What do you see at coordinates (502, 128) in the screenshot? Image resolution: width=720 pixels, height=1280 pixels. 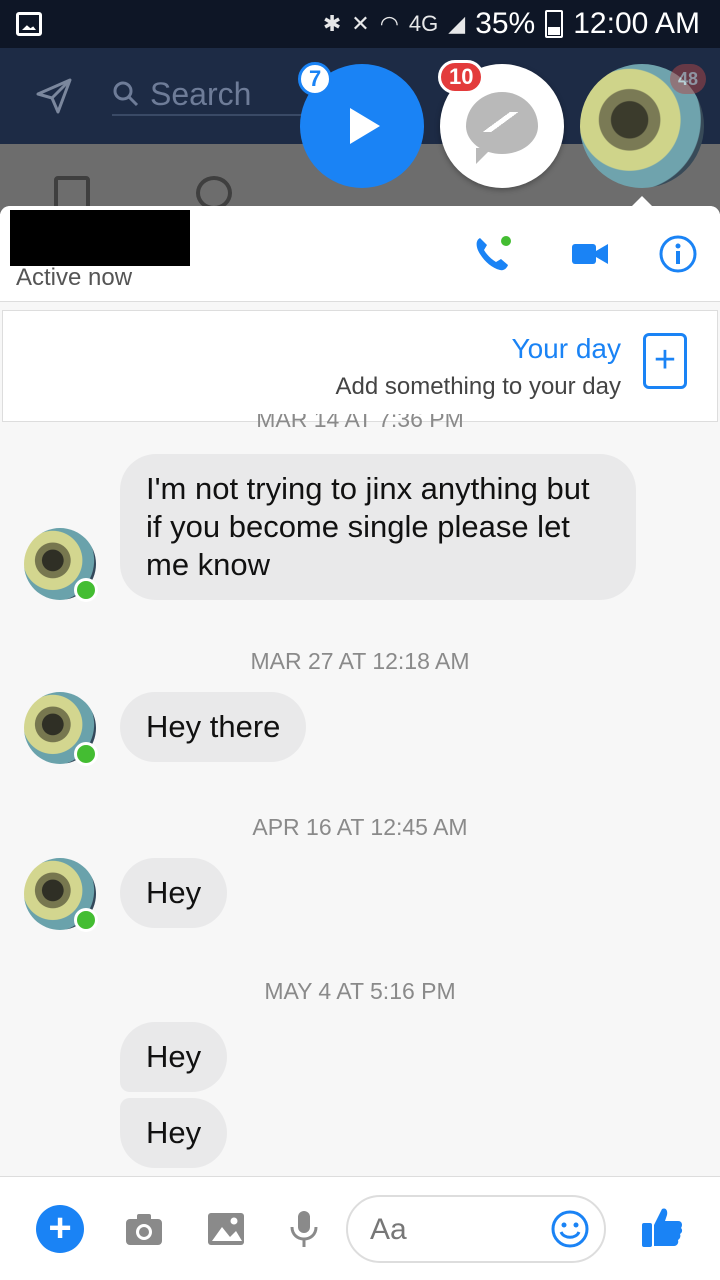 I see `messenger-icon` at bounding box center [502, 128].